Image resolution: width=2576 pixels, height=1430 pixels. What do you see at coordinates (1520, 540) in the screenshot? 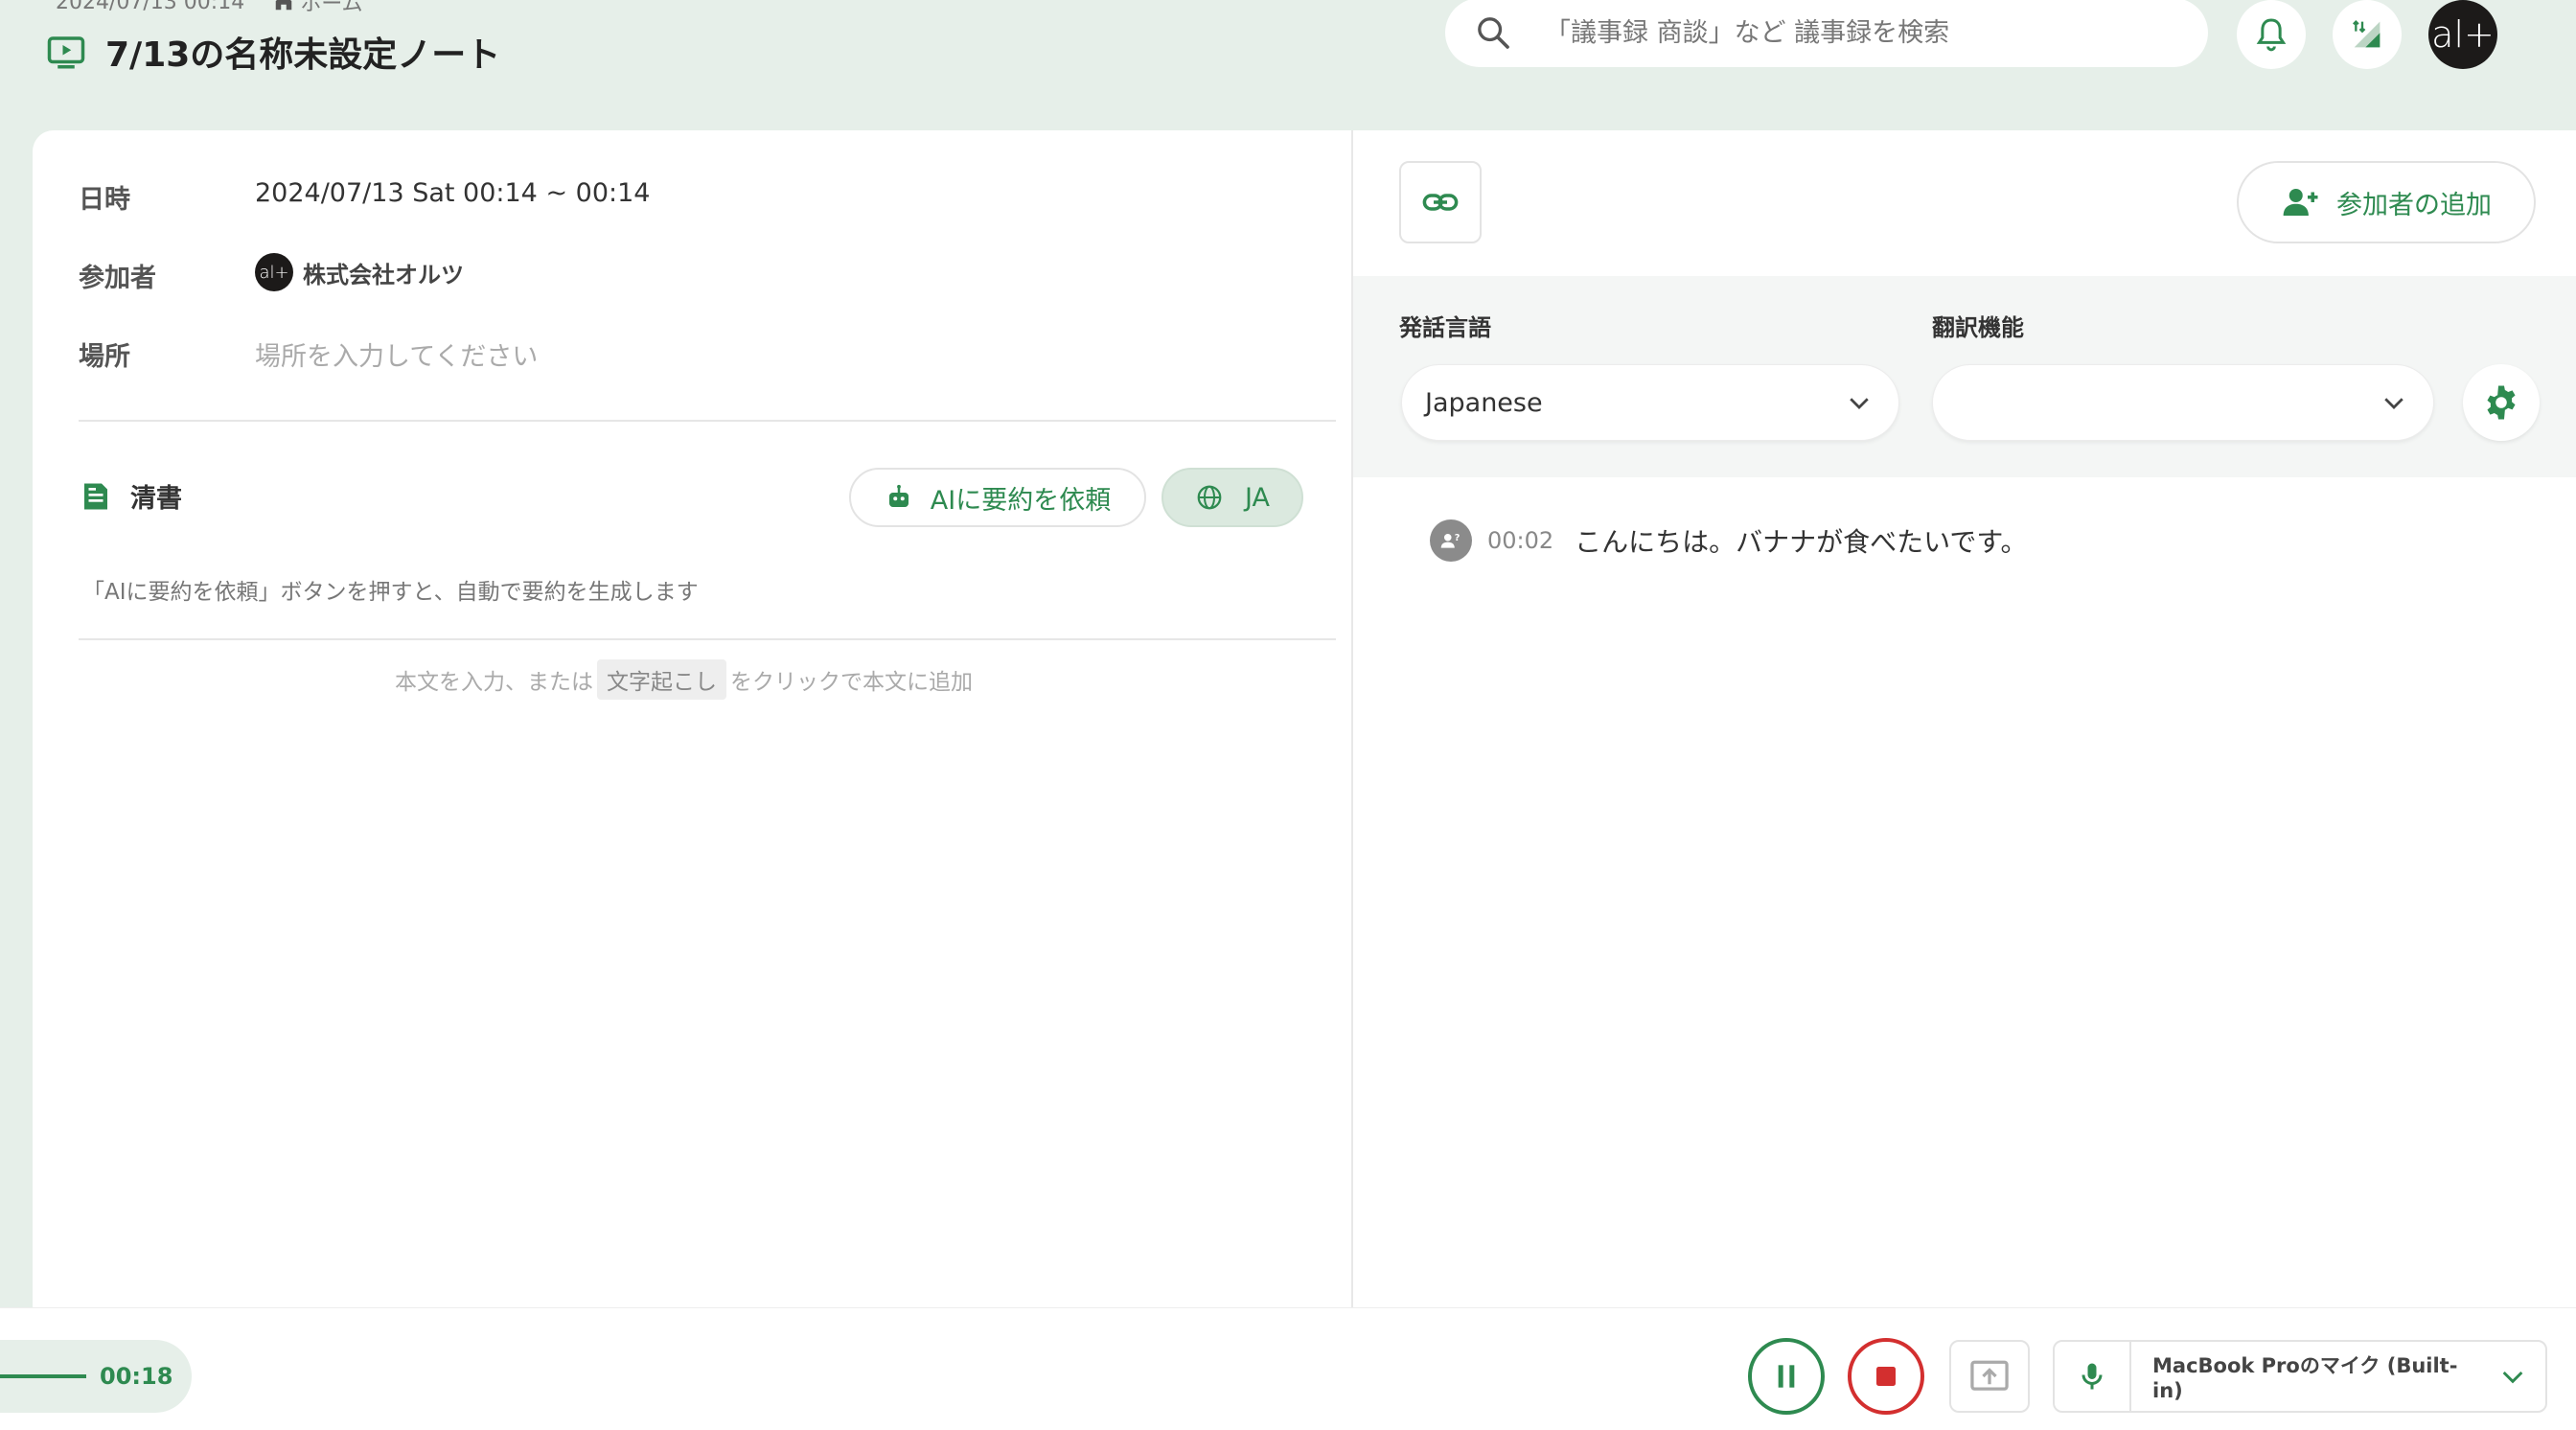
I see `transcript-time: 00:02` at bounding box center [1520, 540].